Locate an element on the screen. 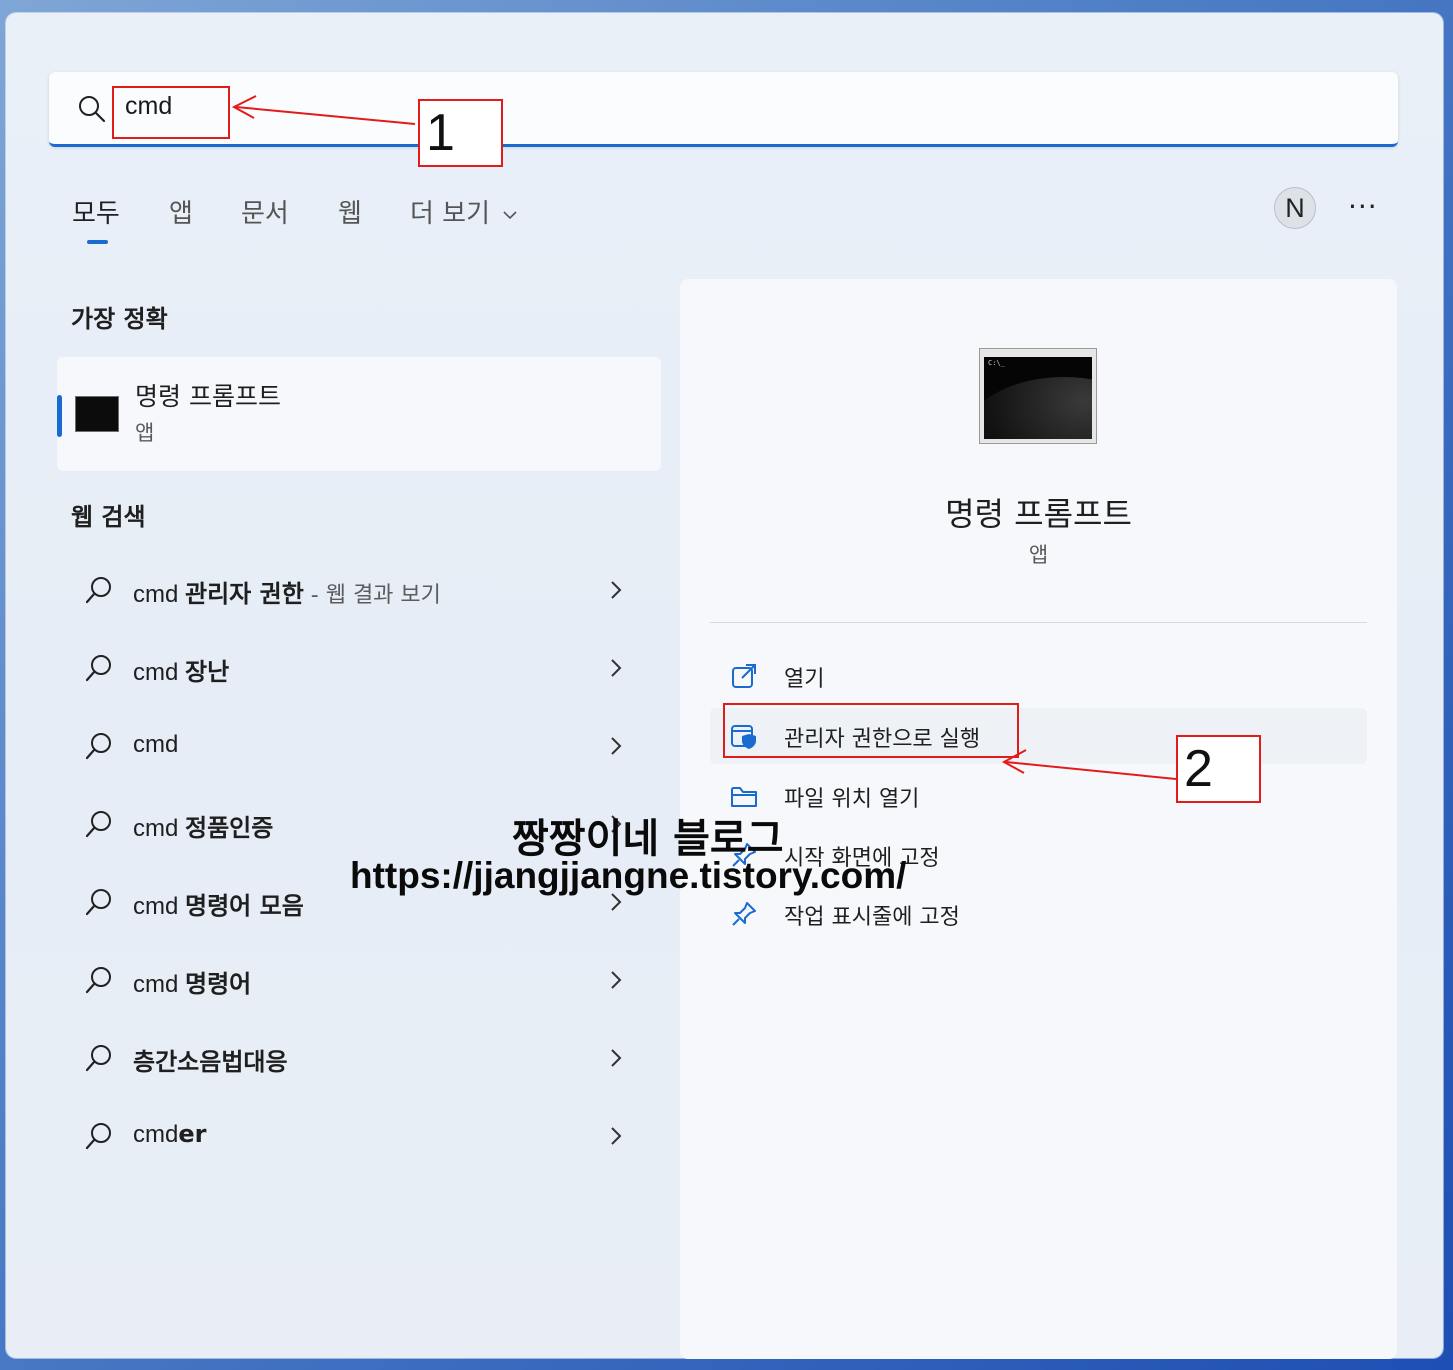 The width and height of the screenshot is (1453, 1370). web-search-item-suggestion: 관리자 권한 is located at coordinates (244, 594).